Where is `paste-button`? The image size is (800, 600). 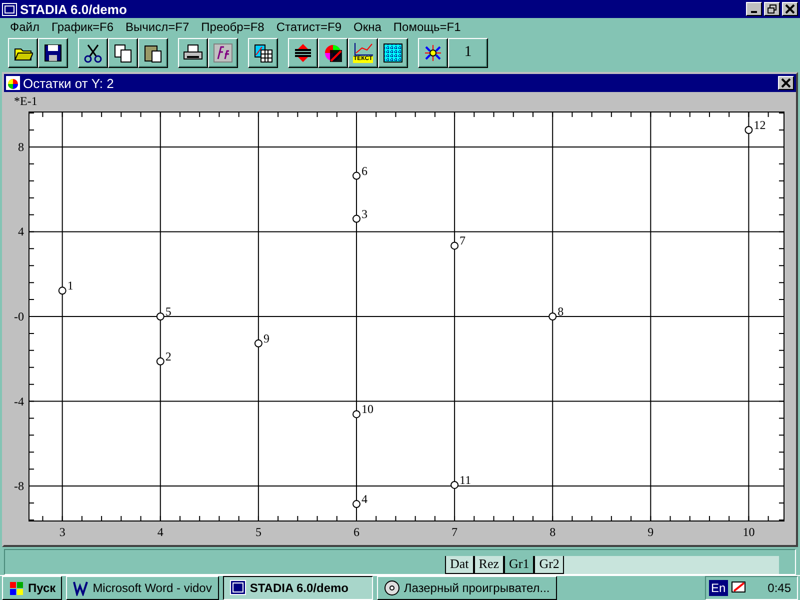 paste-button is located at coordinates (153, 53).